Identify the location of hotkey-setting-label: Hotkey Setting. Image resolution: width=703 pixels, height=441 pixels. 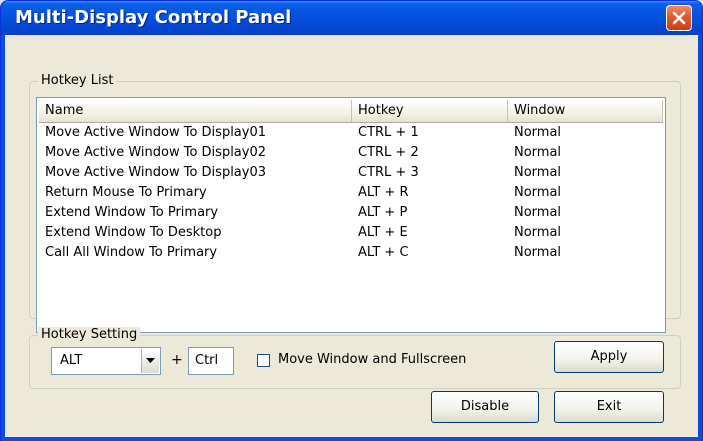
(89, 335).